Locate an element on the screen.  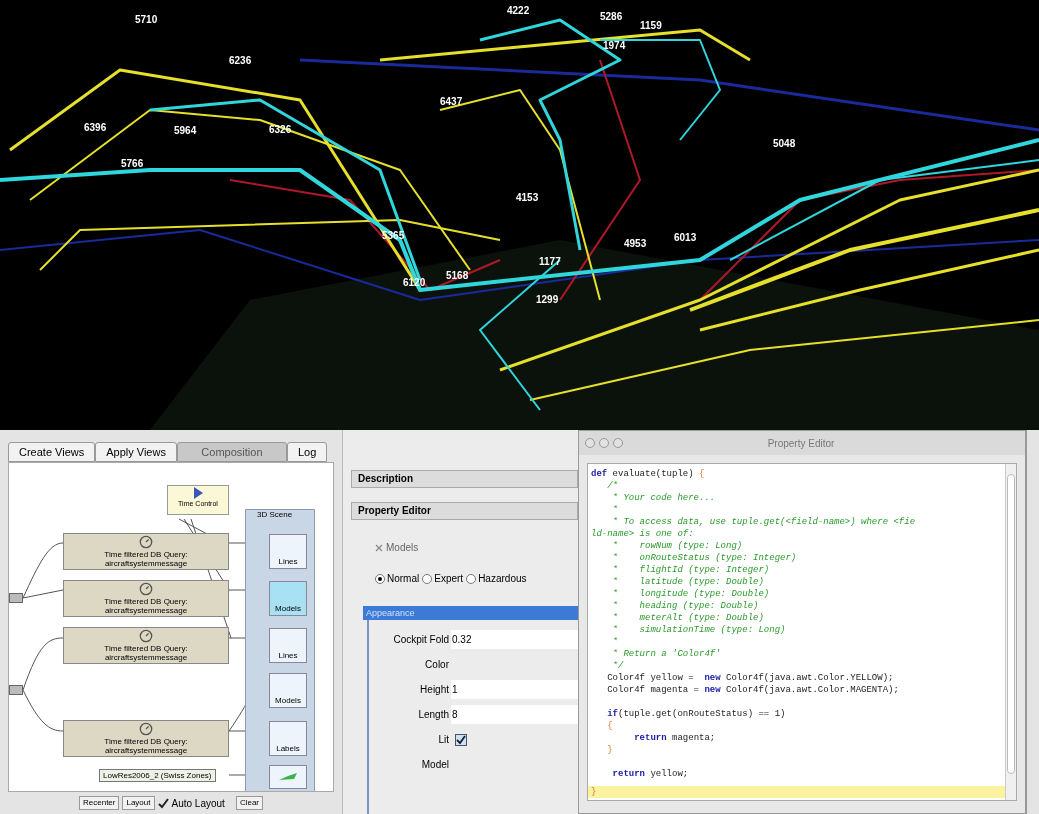
lit-checkbox is located at coordinates (461, 739).